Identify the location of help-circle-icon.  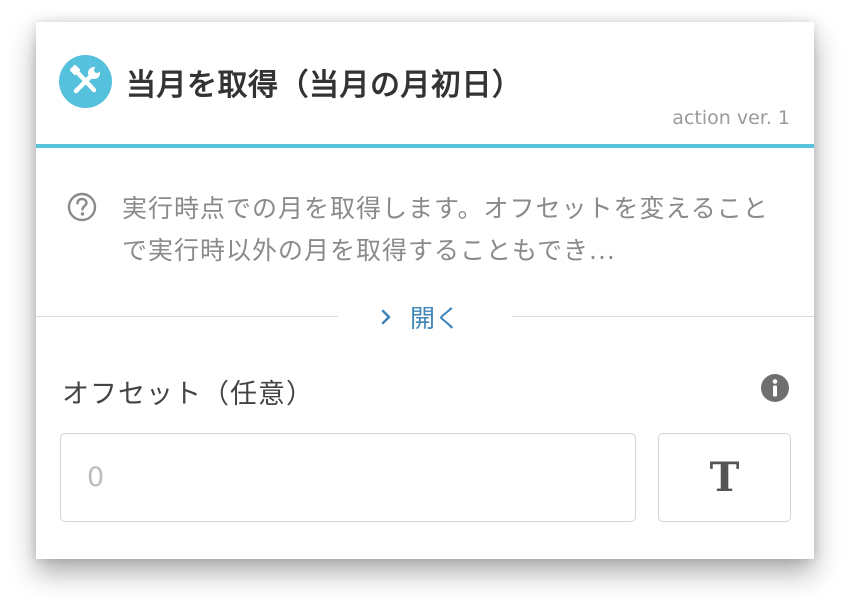
(82, 207).